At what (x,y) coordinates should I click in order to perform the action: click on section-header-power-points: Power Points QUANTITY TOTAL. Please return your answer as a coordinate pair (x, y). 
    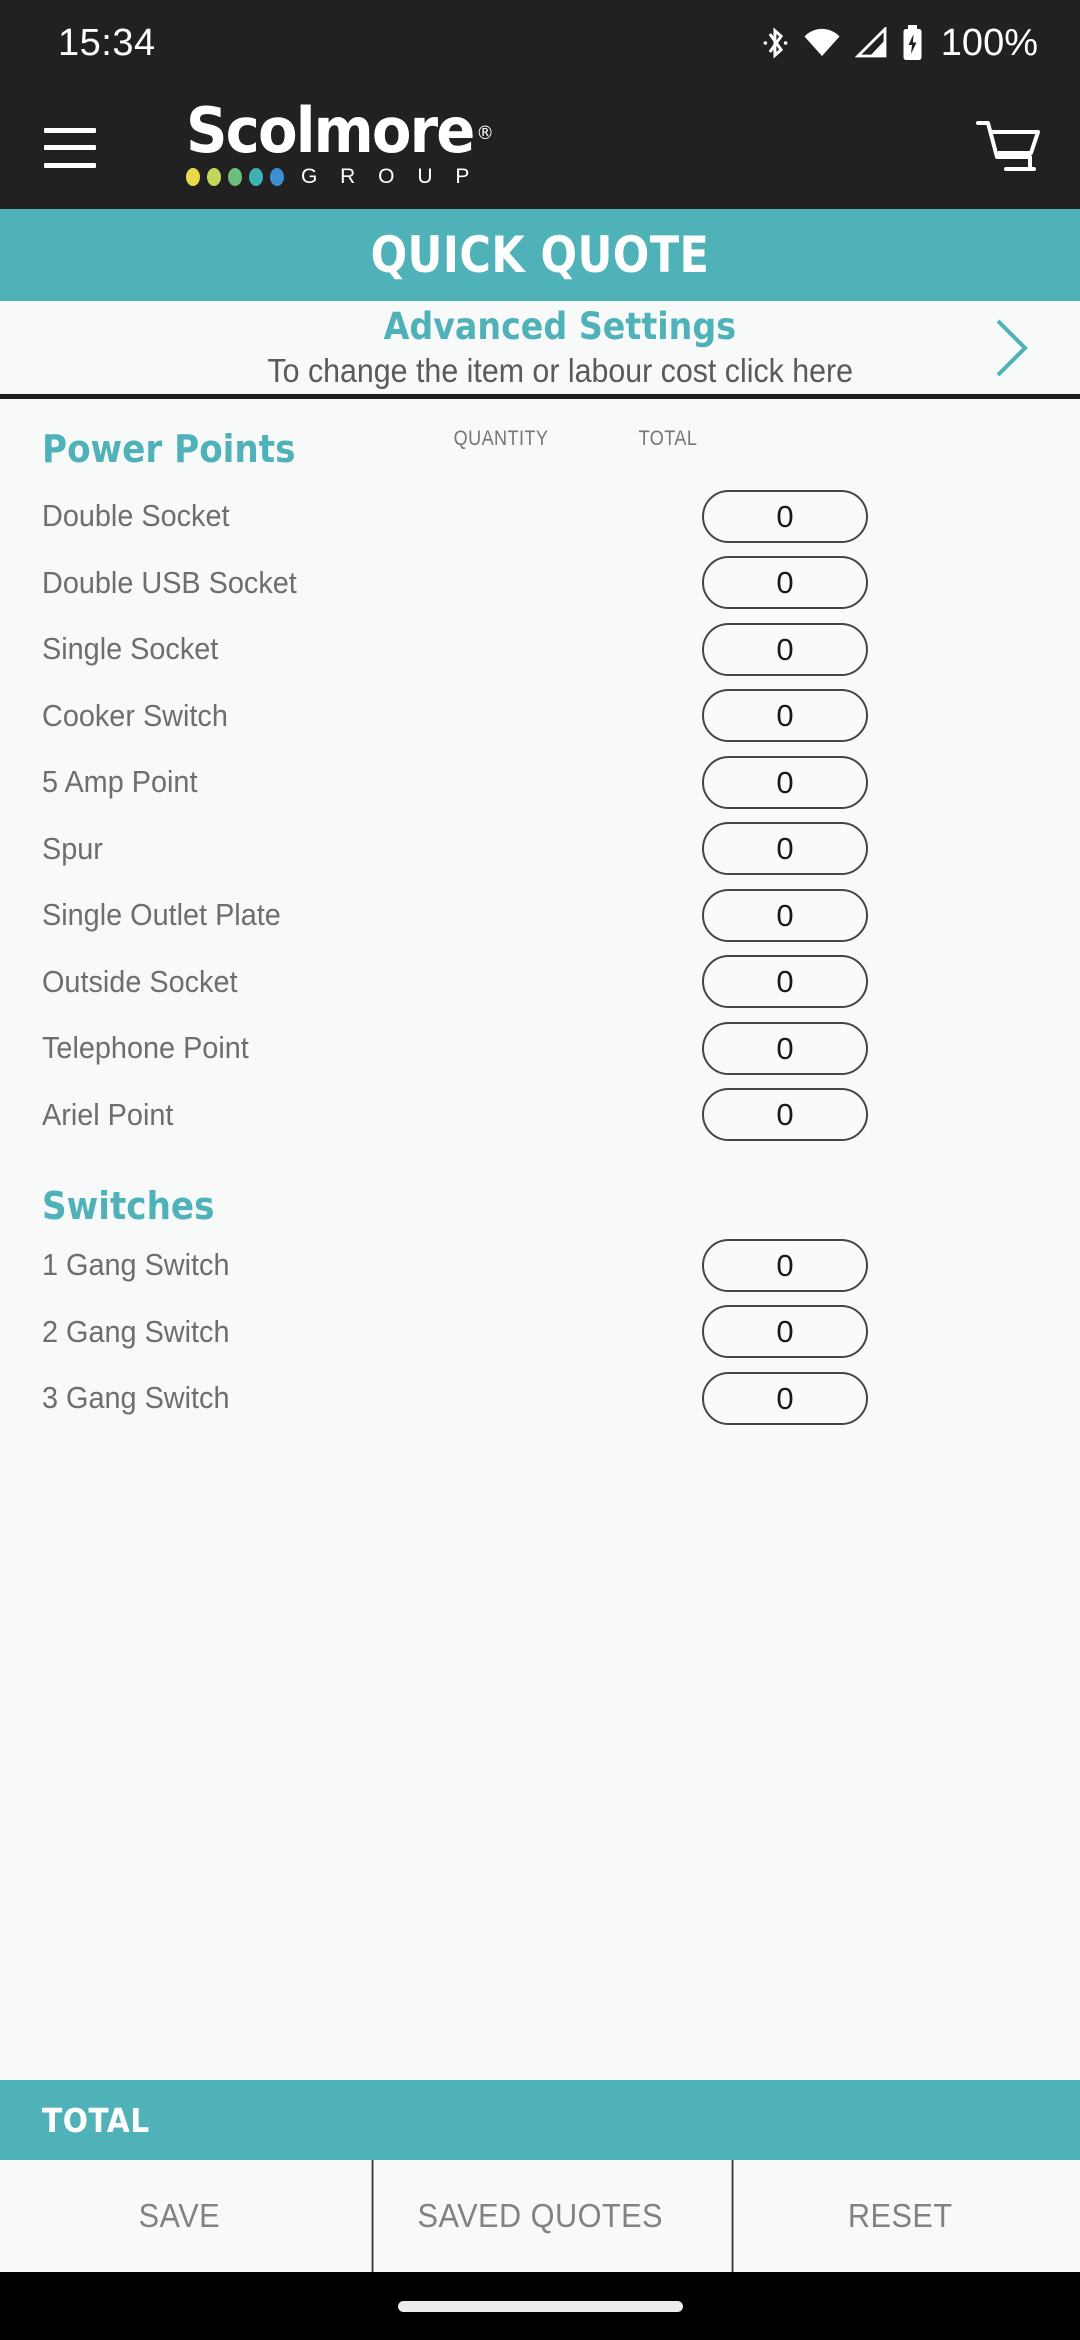
    Looking at the image, I should click on (540, 441).